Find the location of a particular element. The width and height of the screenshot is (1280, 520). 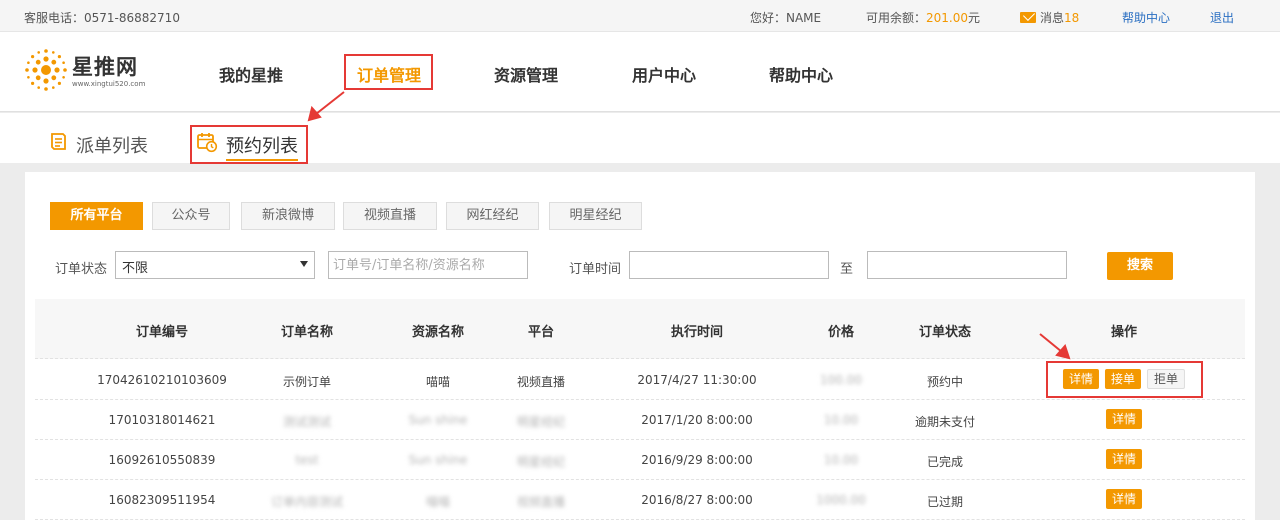

platform-wechat: 公众号 is located at coordinates (191, 216).